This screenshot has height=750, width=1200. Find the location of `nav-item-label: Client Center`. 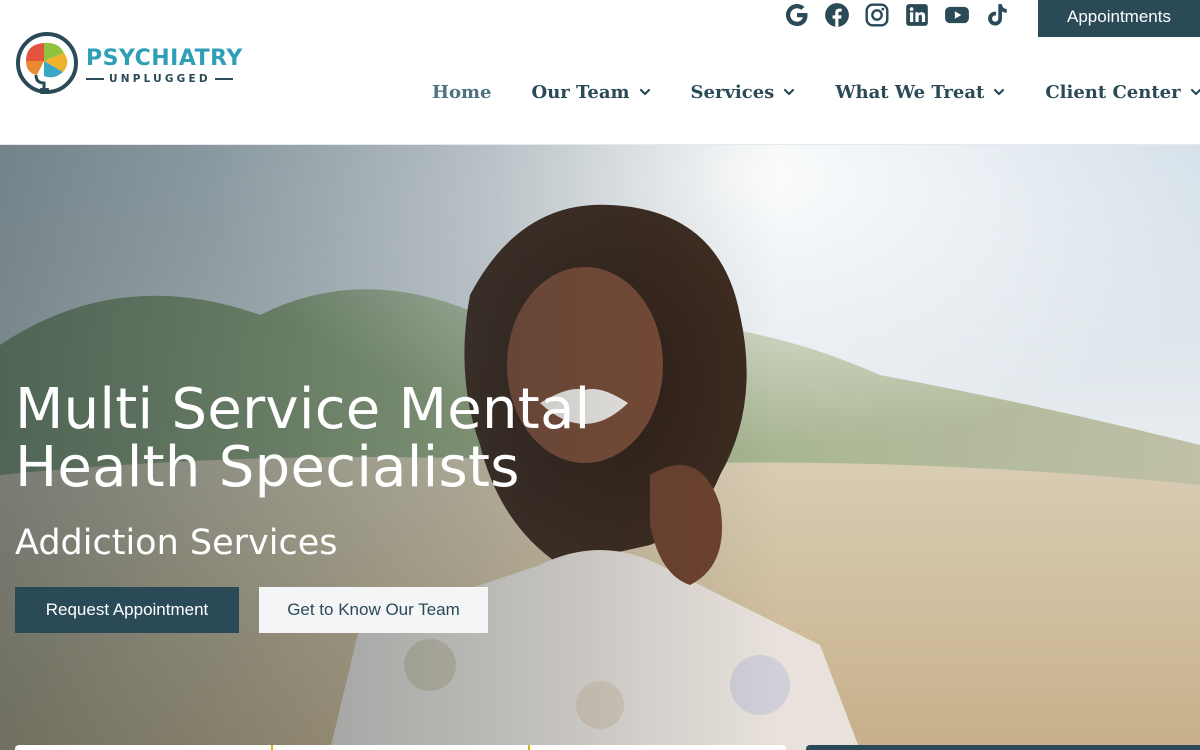

nav-item-label: Client Center is located at coordinates (1113, 92).